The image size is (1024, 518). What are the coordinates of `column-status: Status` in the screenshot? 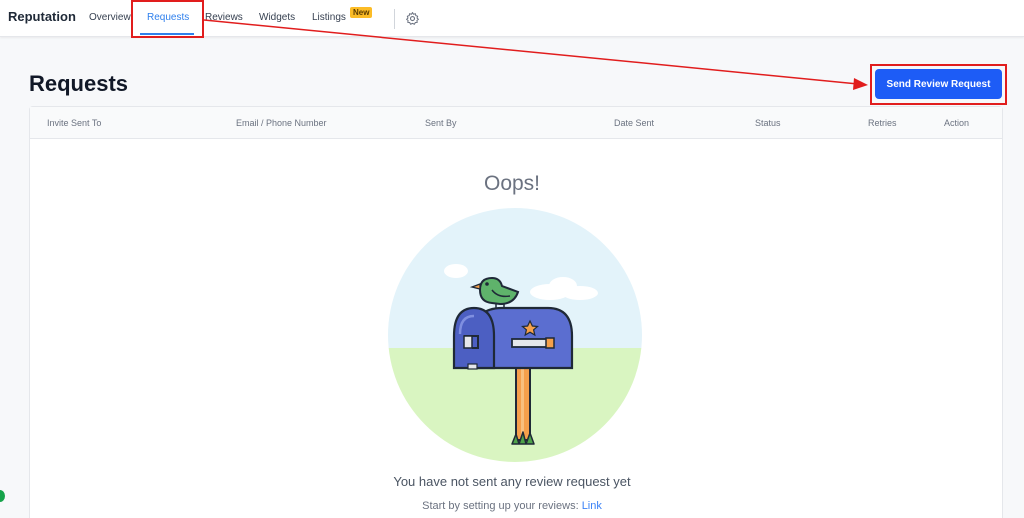 It's located at (768, 123).